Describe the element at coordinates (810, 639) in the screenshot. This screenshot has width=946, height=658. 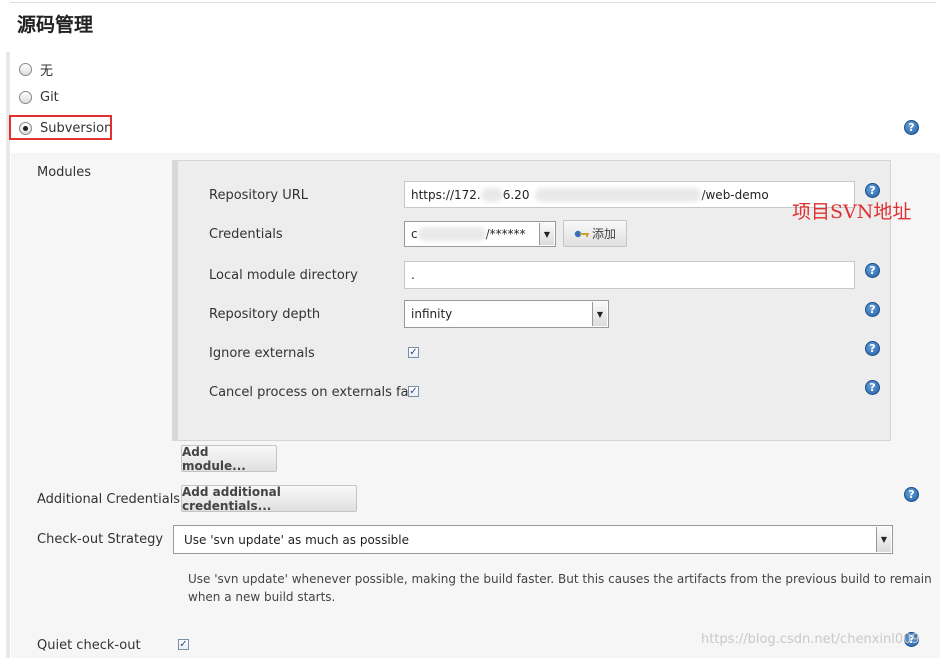
I see `watermark: https://blog.csdn.net/chenxinl009` at that location.